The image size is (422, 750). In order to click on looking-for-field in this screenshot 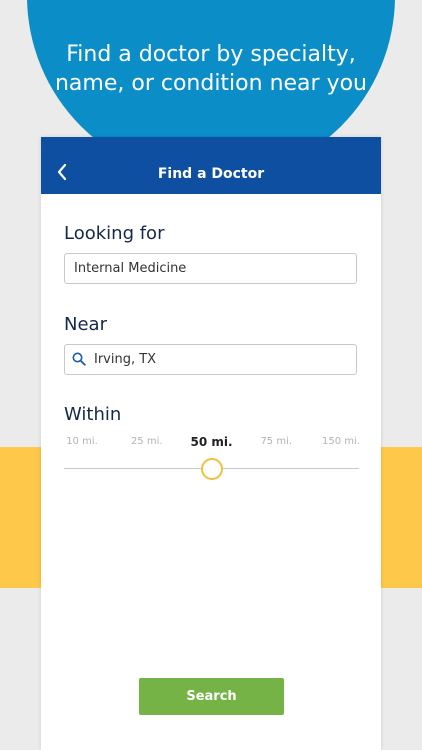, I will do `click(210, 268)`.